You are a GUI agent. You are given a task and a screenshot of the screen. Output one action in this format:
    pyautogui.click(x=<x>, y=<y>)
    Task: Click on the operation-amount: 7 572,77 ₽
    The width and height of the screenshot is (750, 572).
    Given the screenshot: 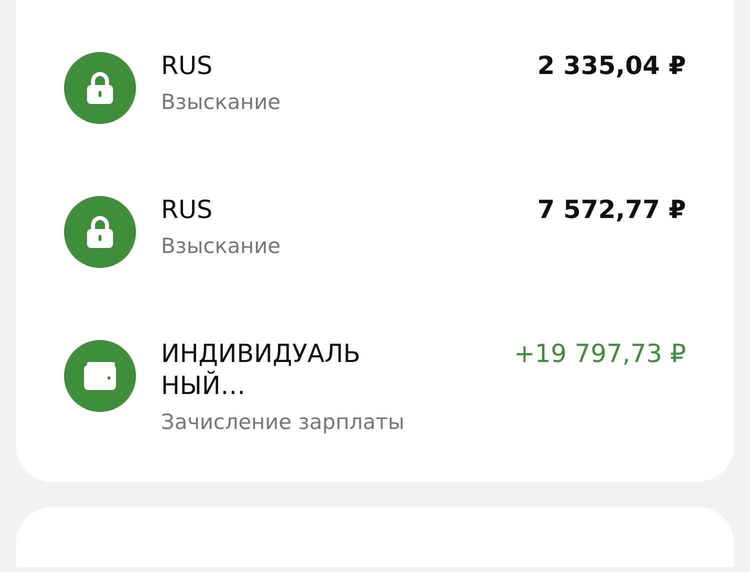 What is the action you would take?
    pyautogui.click(x=611, y=210)
    